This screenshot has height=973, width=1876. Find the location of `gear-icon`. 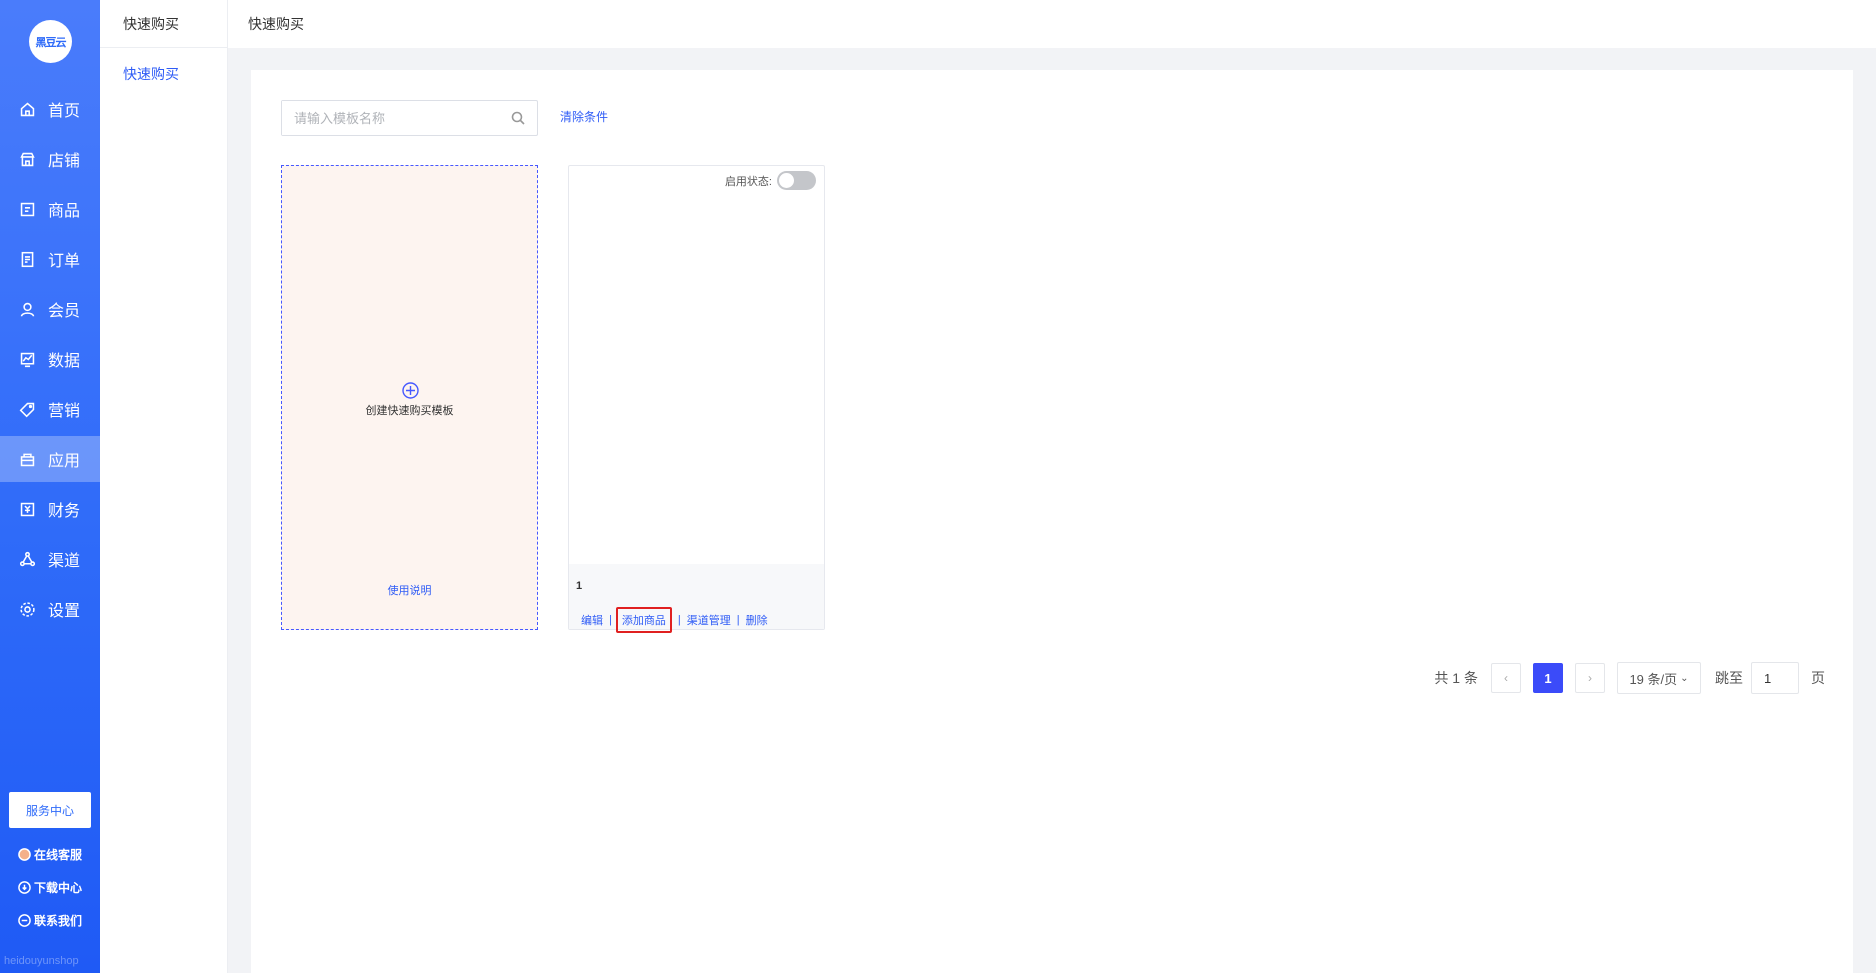

gear-icon is located at coordinates (27, 609).